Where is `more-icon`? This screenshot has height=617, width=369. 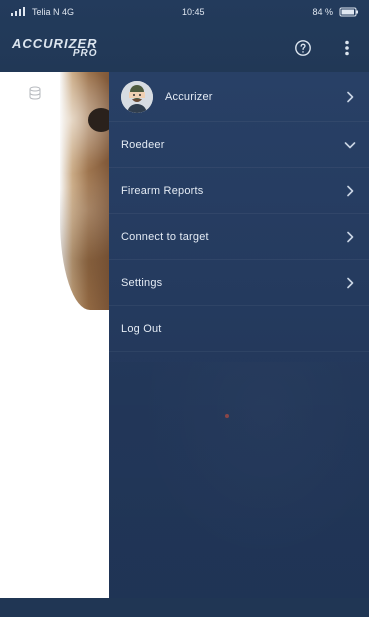
more-icon is located at coordinates (347, 48).